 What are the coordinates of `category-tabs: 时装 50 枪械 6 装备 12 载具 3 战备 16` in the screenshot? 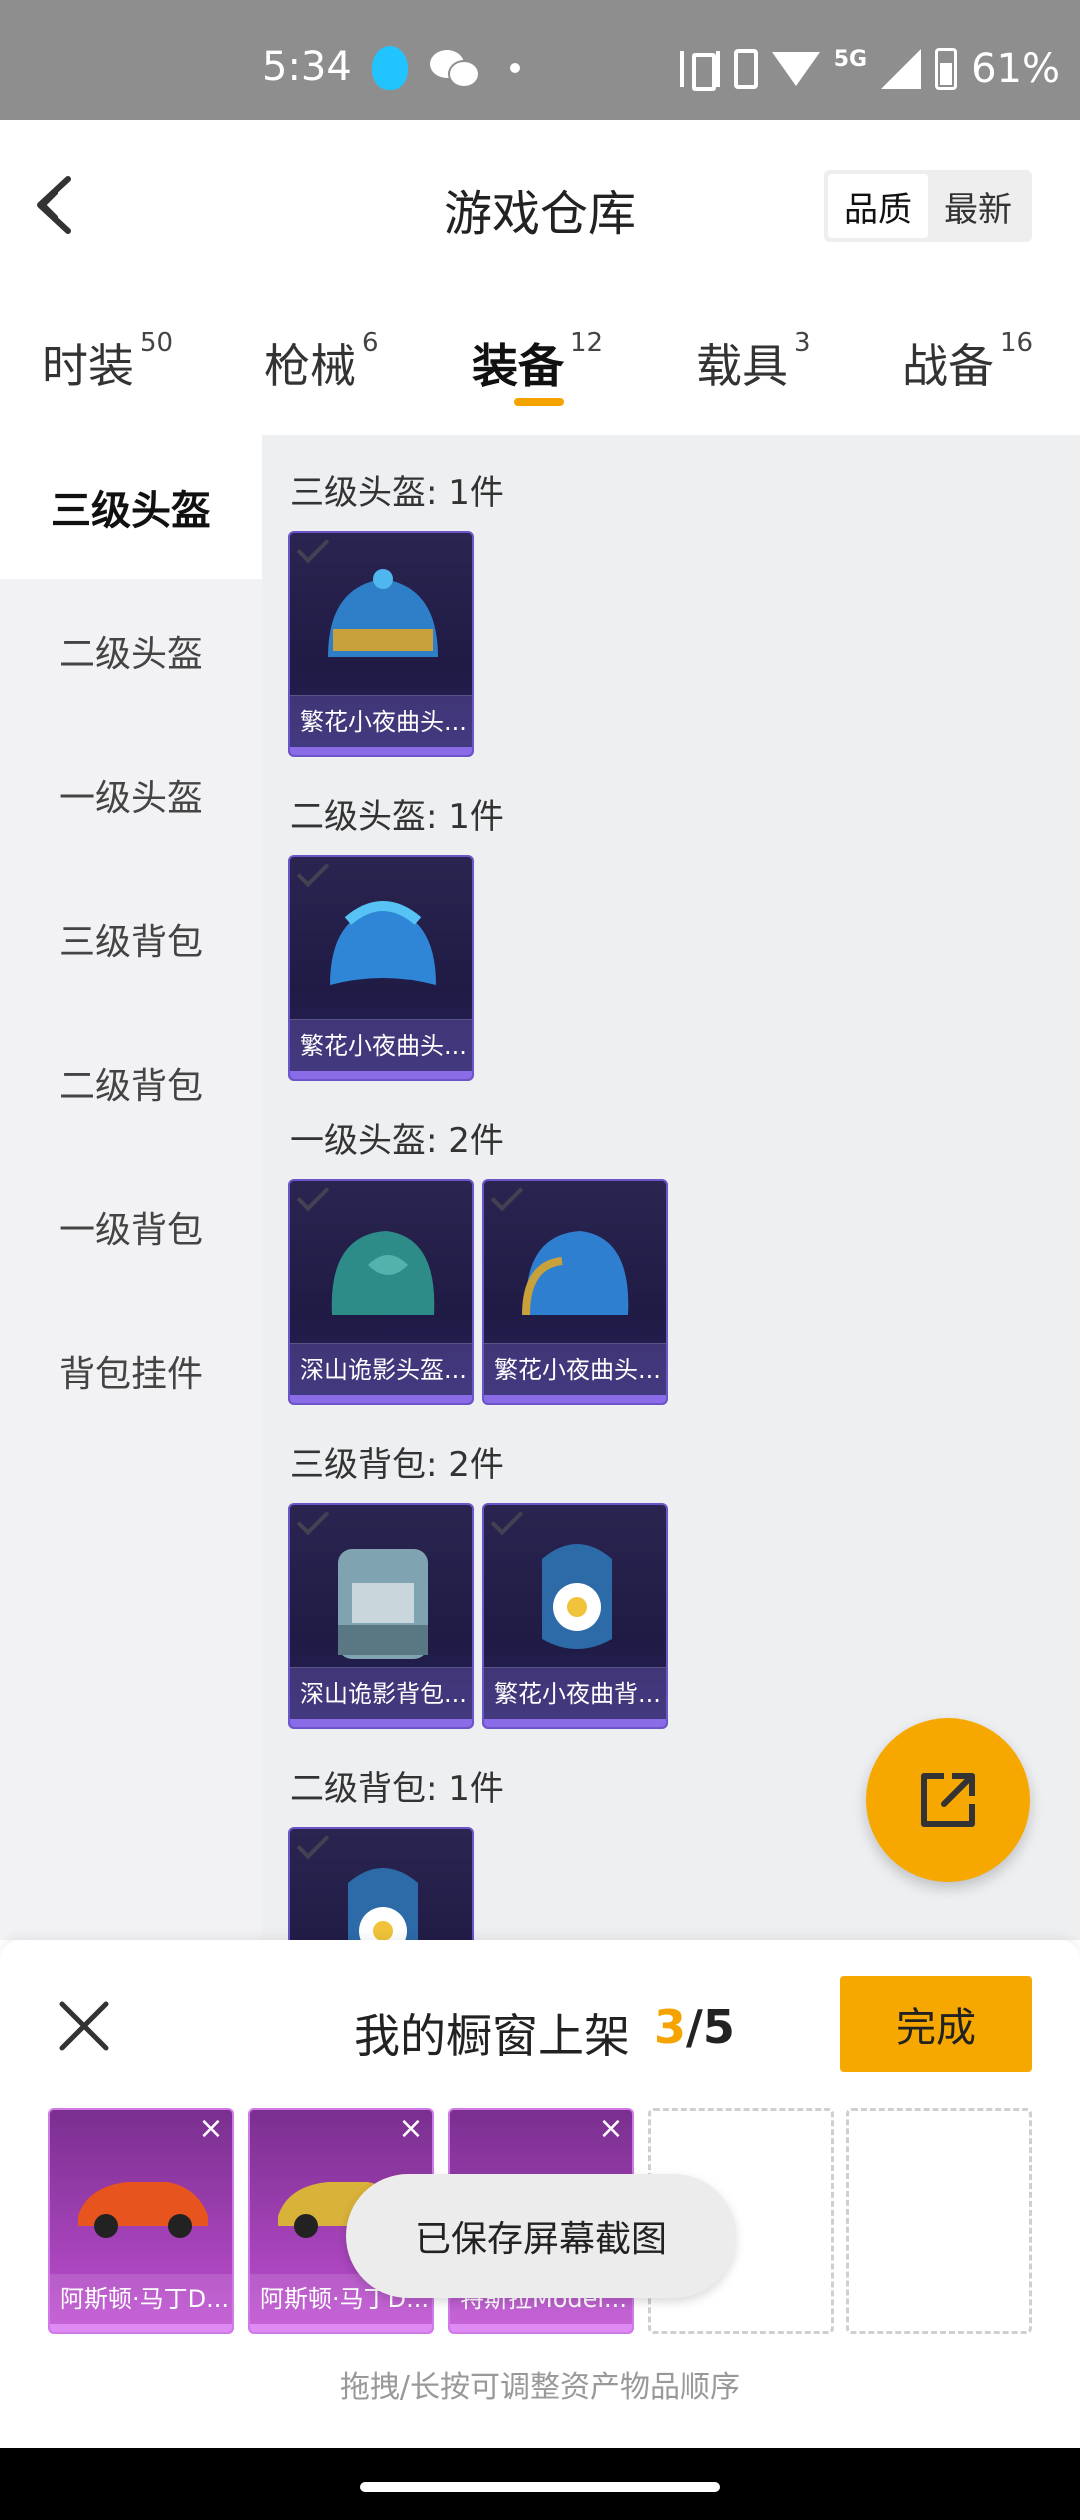 It's located at (540, 362).